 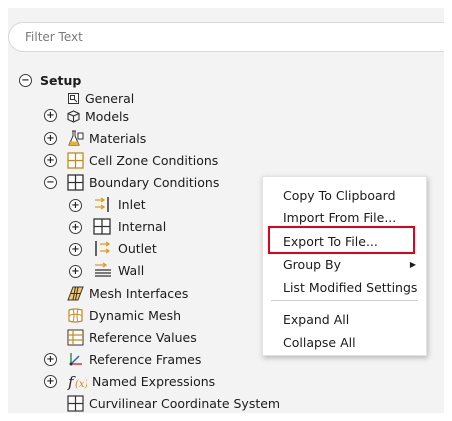 I want to click on models-cube-icon, so click(x=73, y=116).